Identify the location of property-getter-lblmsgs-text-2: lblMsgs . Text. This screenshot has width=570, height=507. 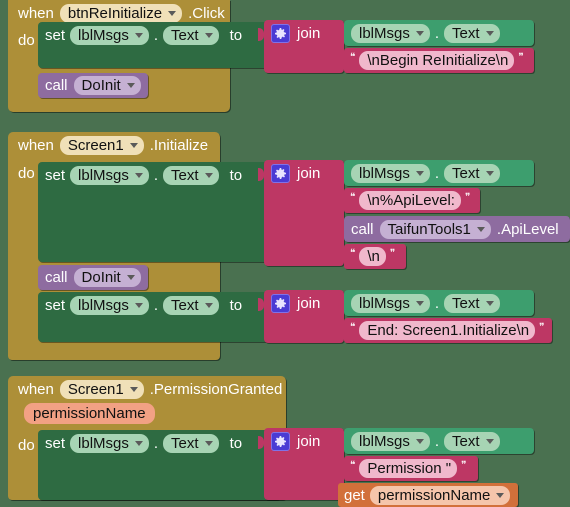
(439, 173).